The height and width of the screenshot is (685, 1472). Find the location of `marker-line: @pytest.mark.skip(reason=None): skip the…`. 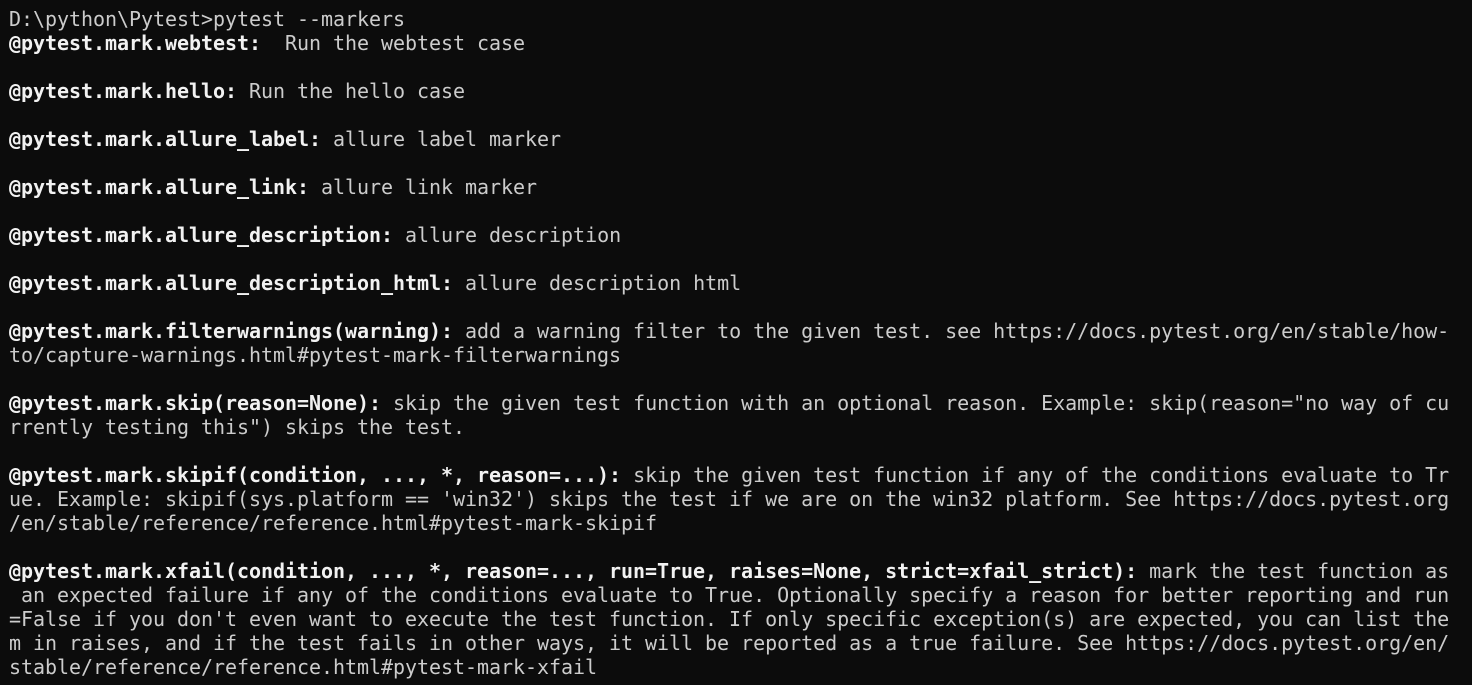

marker-line: @pytest.mark.skip(reason=None): skip the… is located at coordinates (734, 403).